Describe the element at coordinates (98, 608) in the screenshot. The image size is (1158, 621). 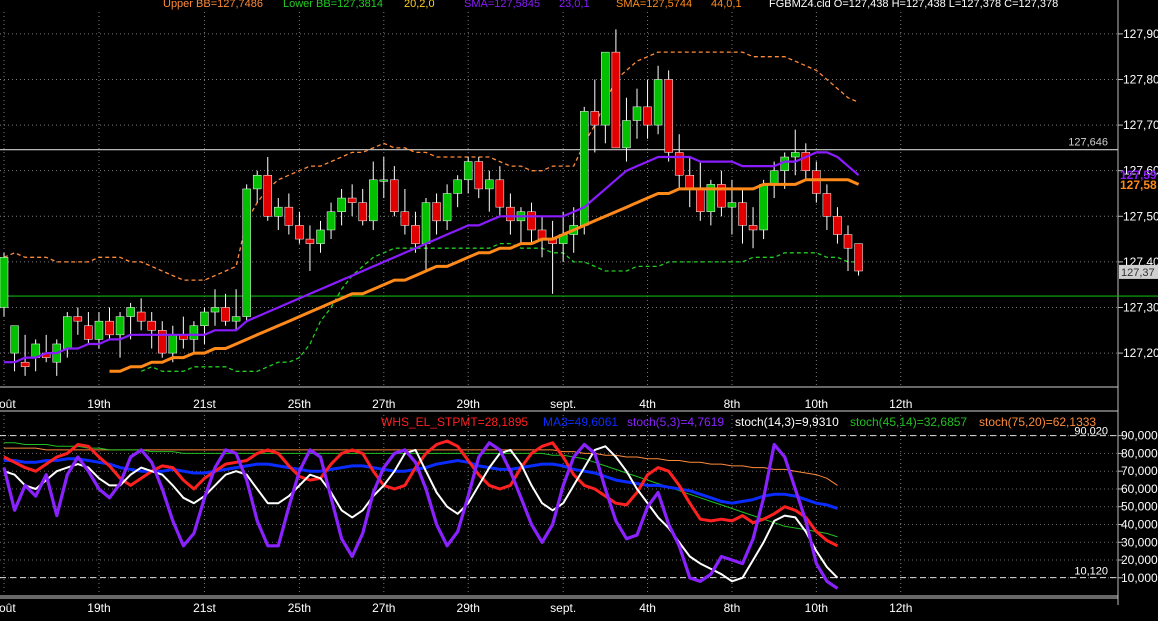
I see `osc-date-label: 19th` at that location.